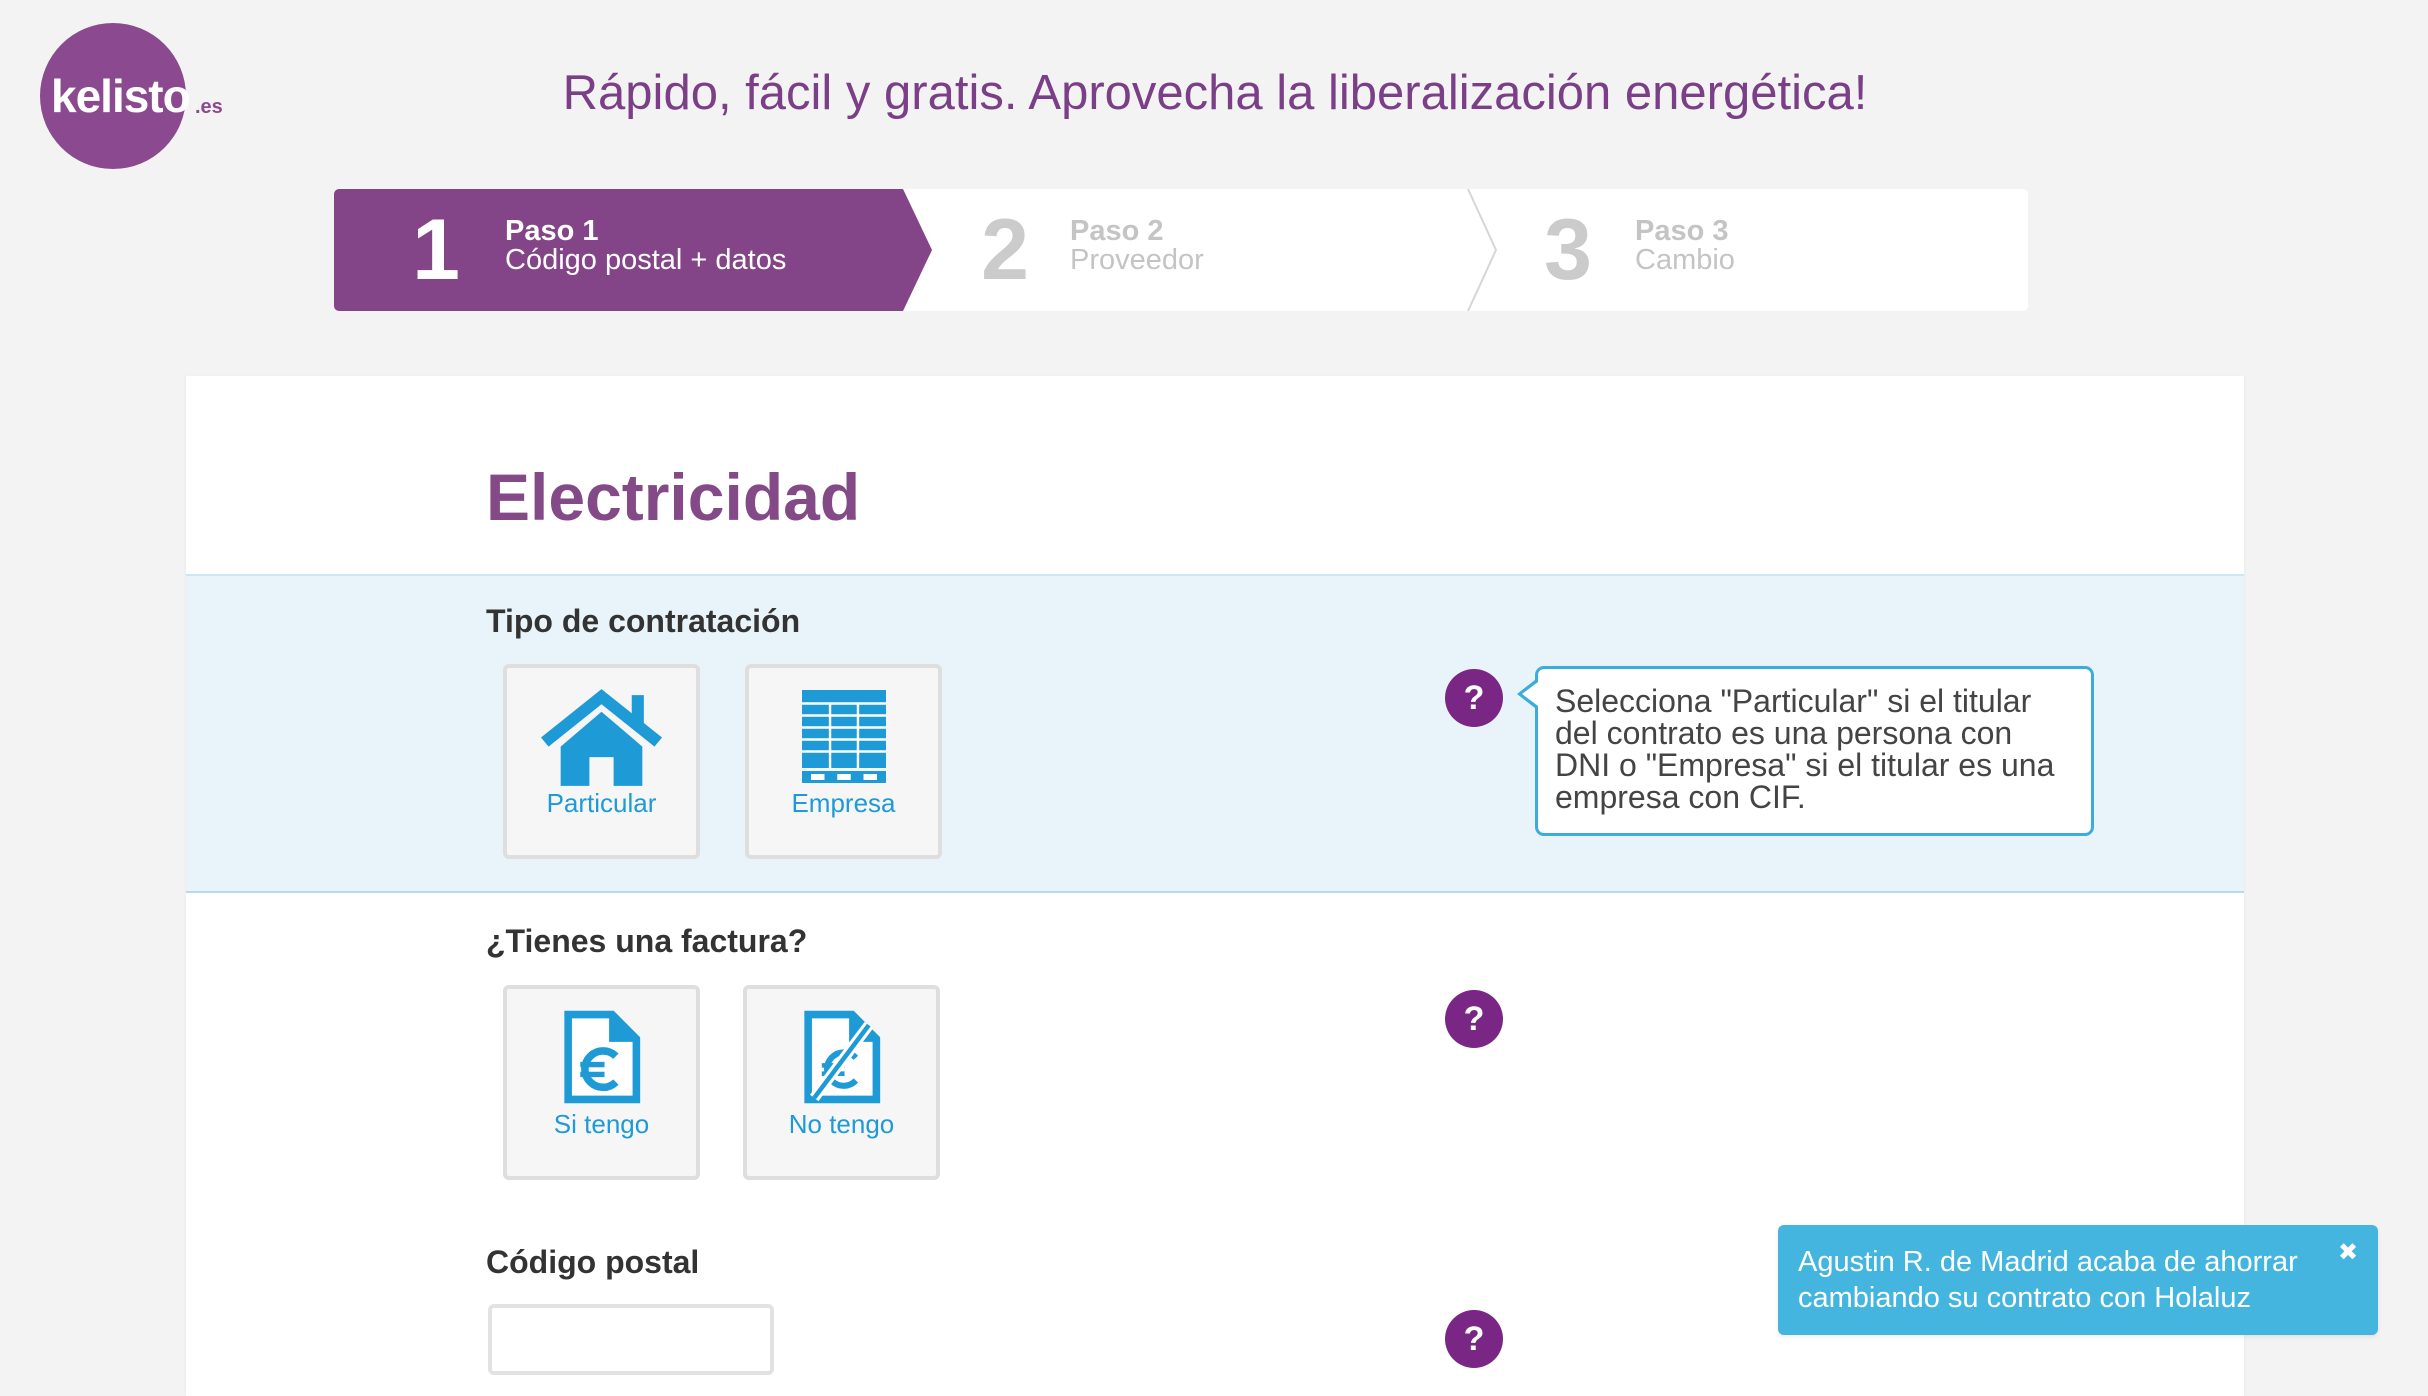  What do you see at coordinates (843, 803) in the screenshot?
I see `option-empresa-label: Empresa` at bounding box center [843, 803].